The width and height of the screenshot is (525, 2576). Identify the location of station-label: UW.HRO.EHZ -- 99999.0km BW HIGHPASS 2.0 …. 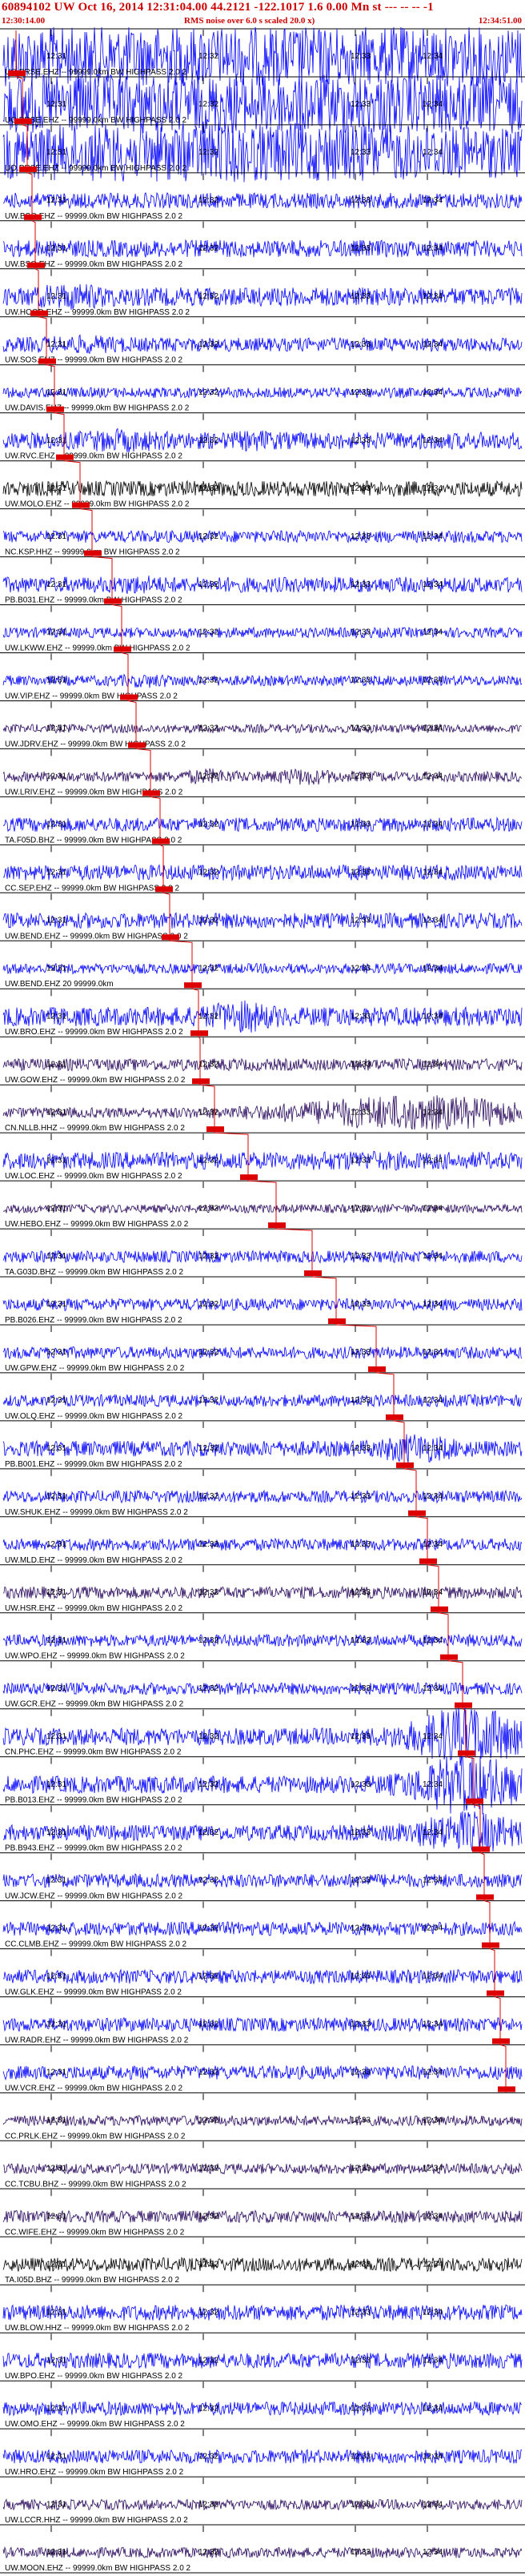
(94, 2473).